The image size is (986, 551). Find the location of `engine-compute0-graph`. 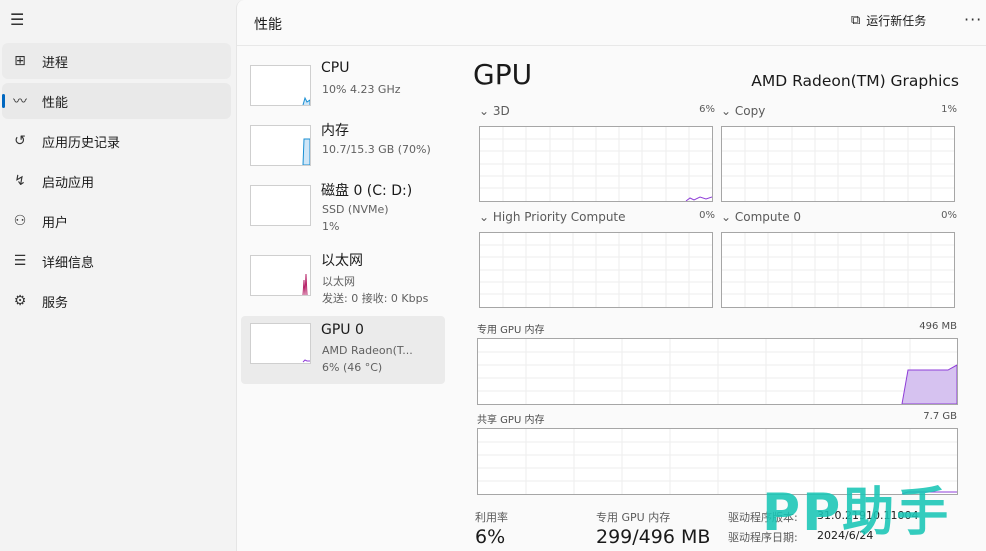

engine-compute0-graph is located at coordinates (838, 270).